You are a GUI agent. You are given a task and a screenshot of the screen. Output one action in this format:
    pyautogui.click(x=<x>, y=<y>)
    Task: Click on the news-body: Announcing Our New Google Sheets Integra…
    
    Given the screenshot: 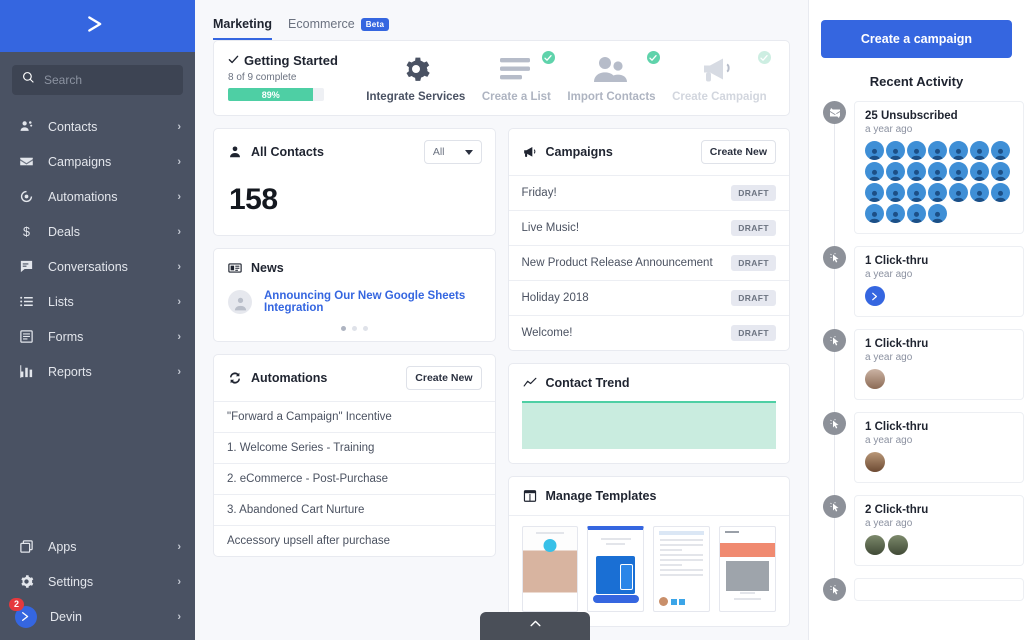 What is the action you would take?
    pyautogui.click(x=354, y=301)
    